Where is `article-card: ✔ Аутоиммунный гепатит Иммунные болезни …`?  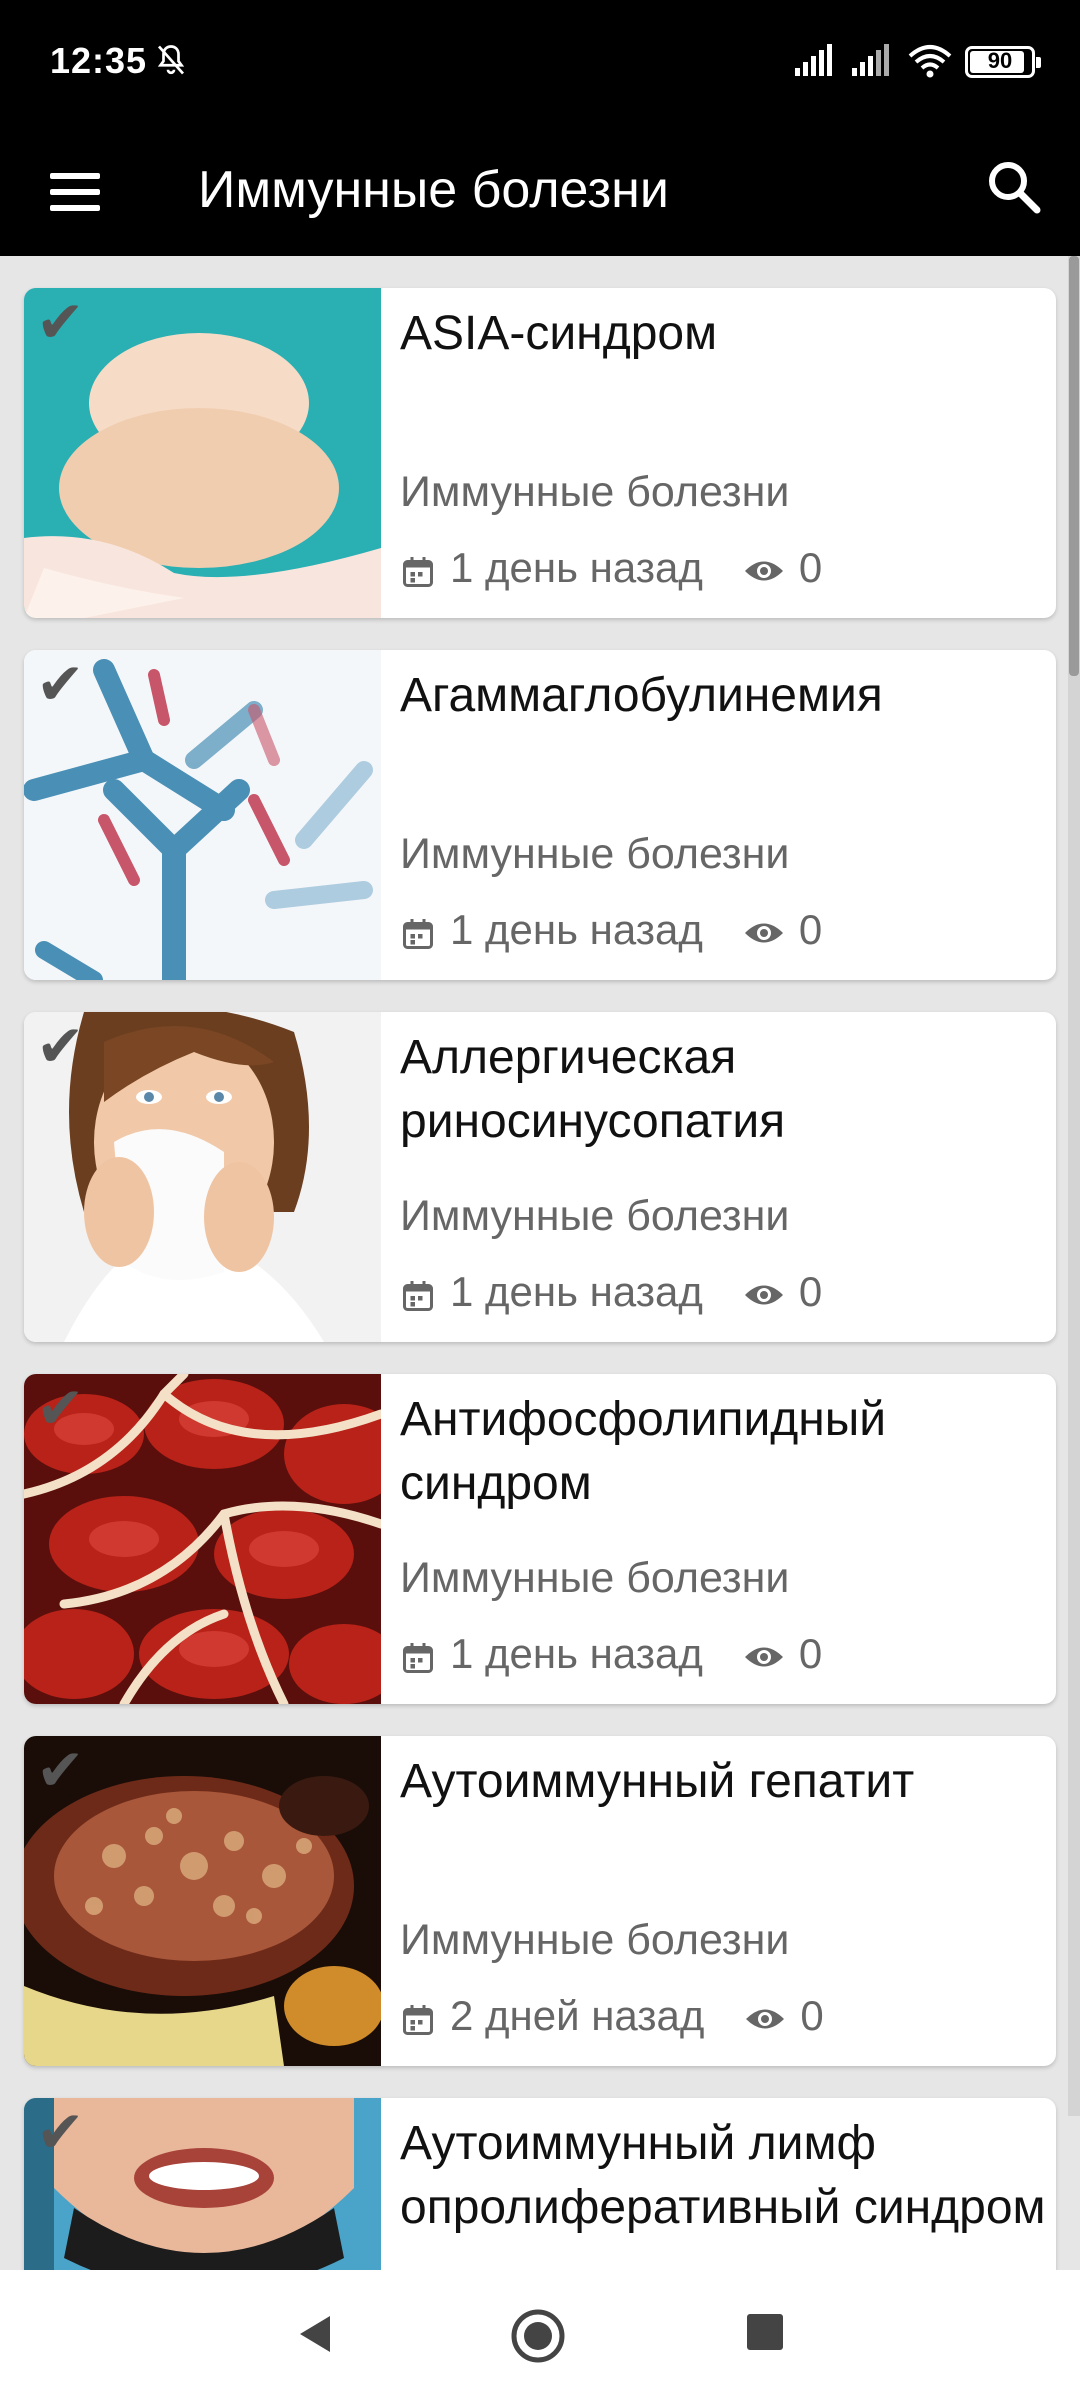
article-card: ✔ Аутоиммунный гепатит Иммунные болезни … is located at coordinates (540, 1901).